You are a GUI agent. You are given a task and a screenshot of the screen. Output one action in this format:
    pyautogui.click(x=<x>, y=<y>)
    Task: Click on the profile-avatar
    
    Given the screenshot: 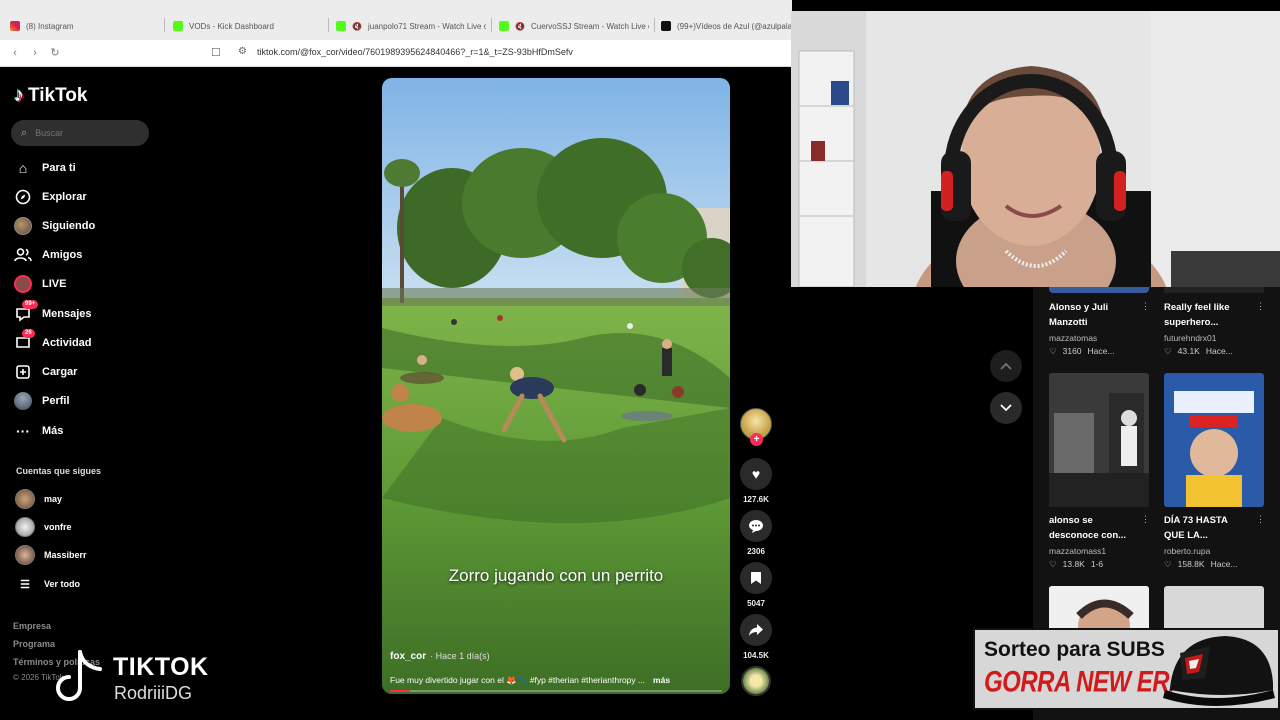 What is the action you would take?
    pyautogui.click(x=23, y=401)
    